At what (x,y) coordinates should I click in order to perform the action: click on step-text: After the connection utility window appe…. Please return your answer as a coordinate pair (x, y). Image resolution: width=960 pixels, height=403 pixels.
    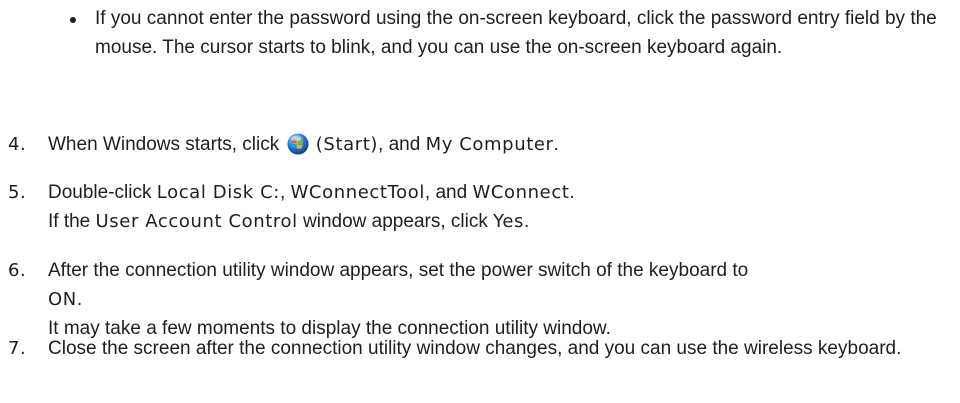
    Looking at the image, I should click on (398, 270).